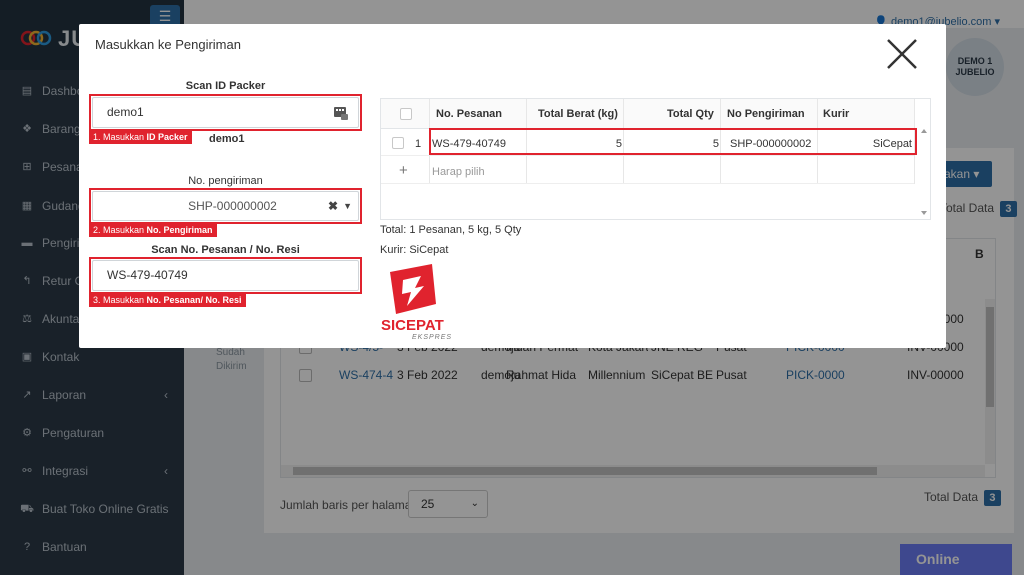  What do you see at coordinates (690, 114) in the screenshot?
I see `column-header-qty: Total Qty` at bounding box center [690, 114].